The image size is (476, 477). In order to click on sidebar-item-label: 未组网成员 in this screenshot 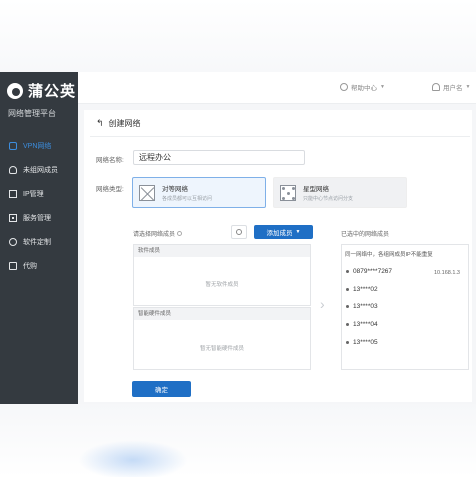, I will do `click(40, 170)`.